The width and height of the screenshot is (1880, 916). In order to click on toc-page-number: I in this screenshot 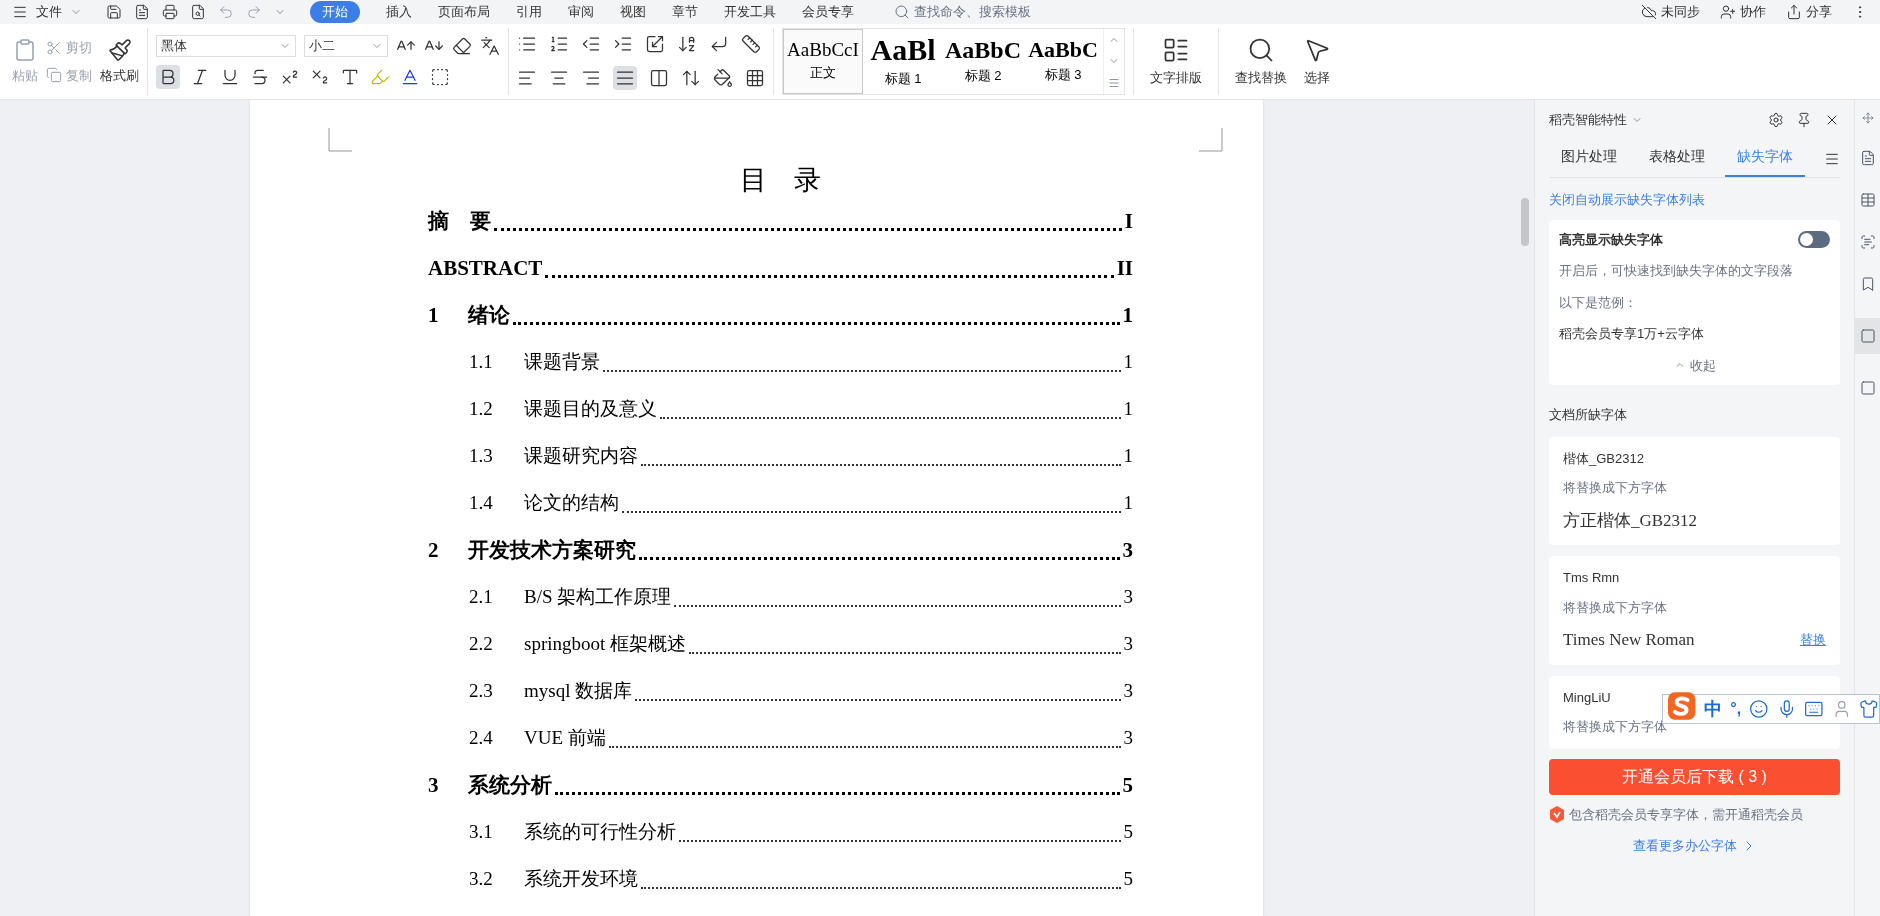, I will do `click(1128, 221)`.